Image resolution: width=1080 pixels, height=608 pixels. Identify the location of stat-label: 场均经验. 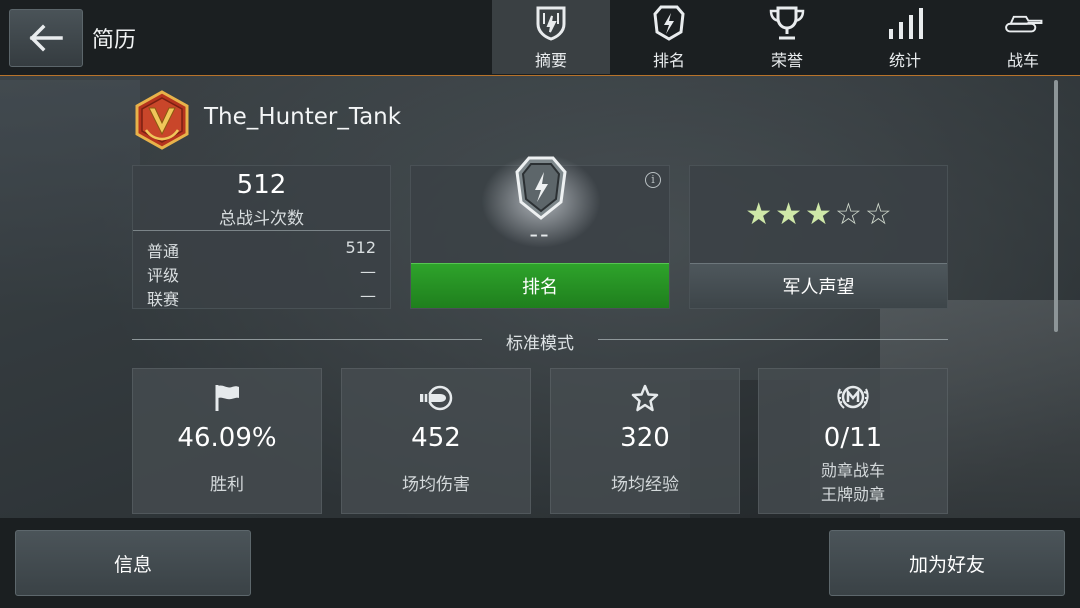
(645, 485).